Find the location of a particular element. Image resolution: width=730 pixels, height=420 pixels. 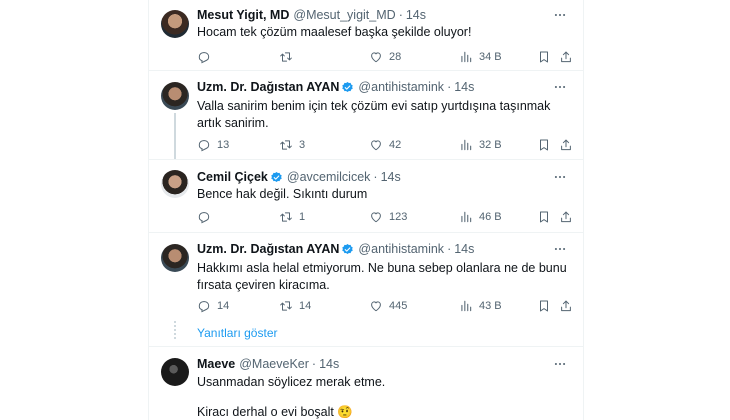

like-count: 445 is located at coordinates (398, 306).